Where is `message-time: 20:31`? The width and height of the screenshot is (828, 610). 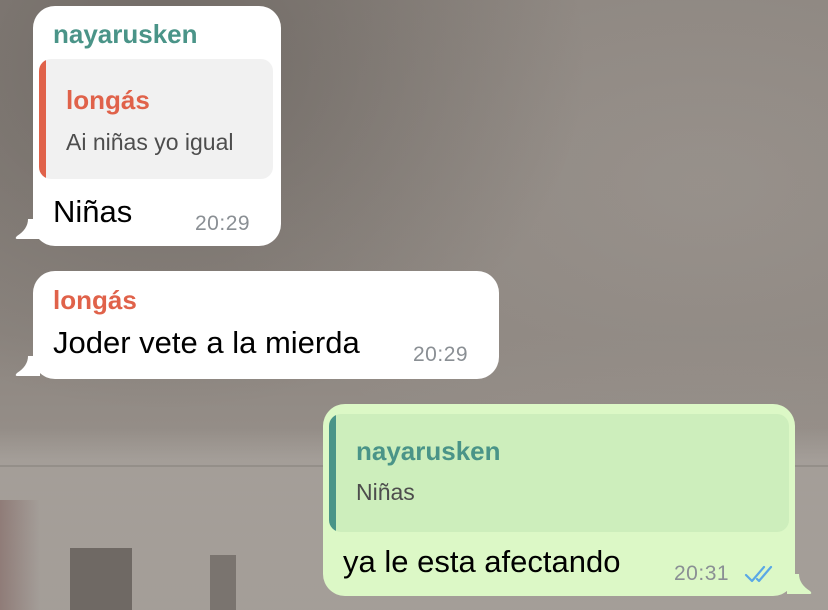
message-time: 20:31 is located at coordinates (702, 573).